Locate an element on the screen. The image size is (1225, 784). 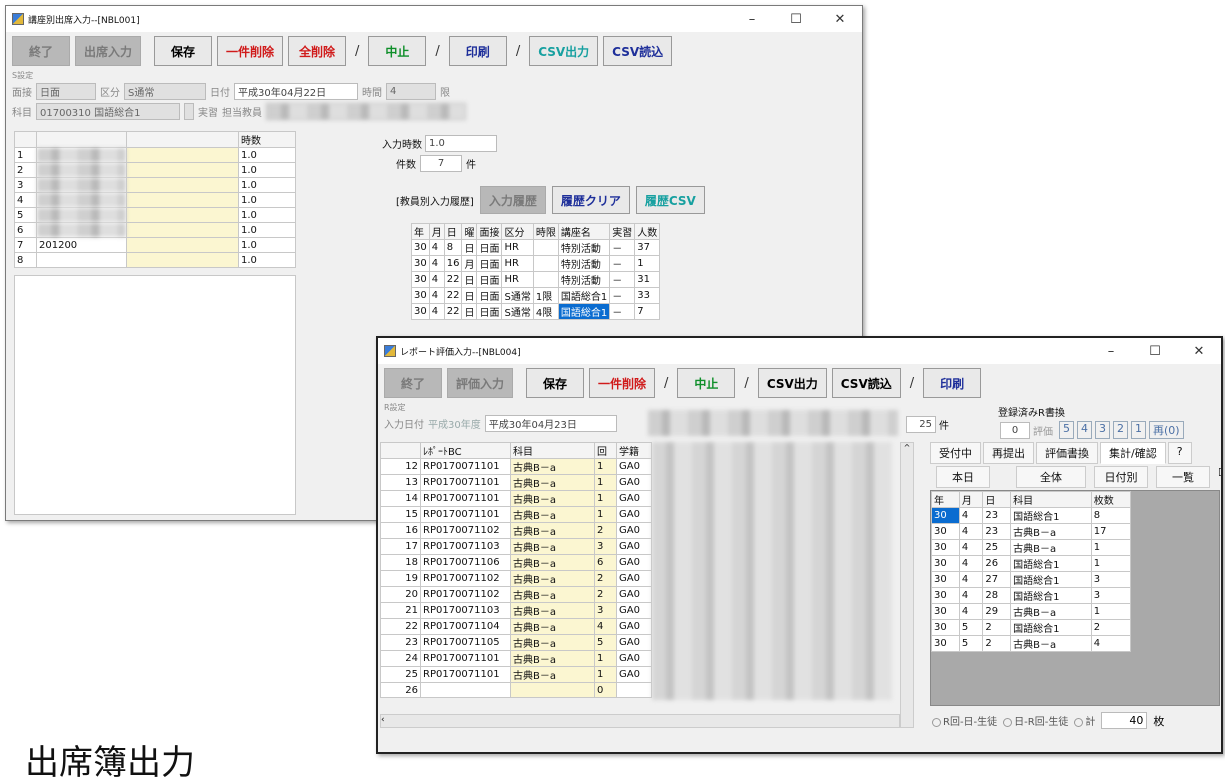
window-title: レポート評価入力--[NBL004] is located at coordinates (460, 352).